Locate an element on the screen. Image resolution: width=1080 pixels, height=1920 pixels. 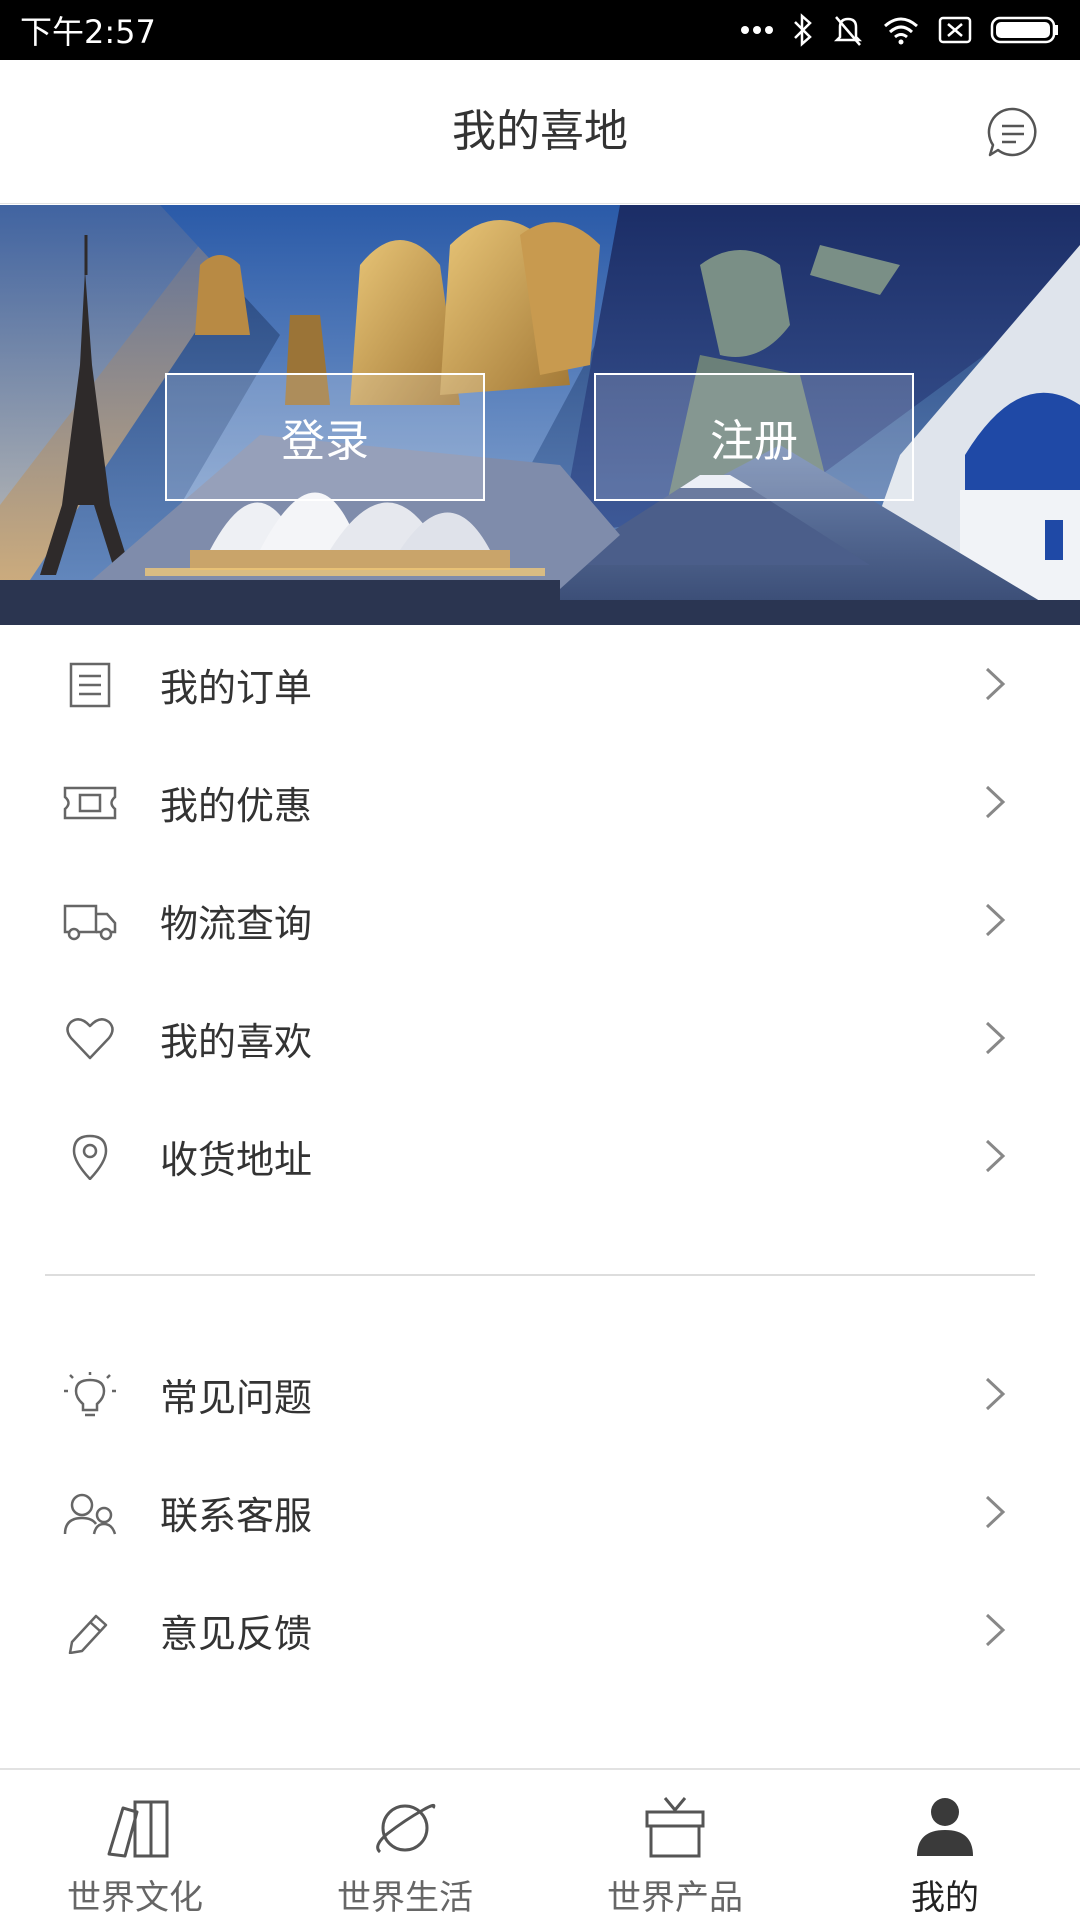
user-icon is located at coordinates (945, 1827).